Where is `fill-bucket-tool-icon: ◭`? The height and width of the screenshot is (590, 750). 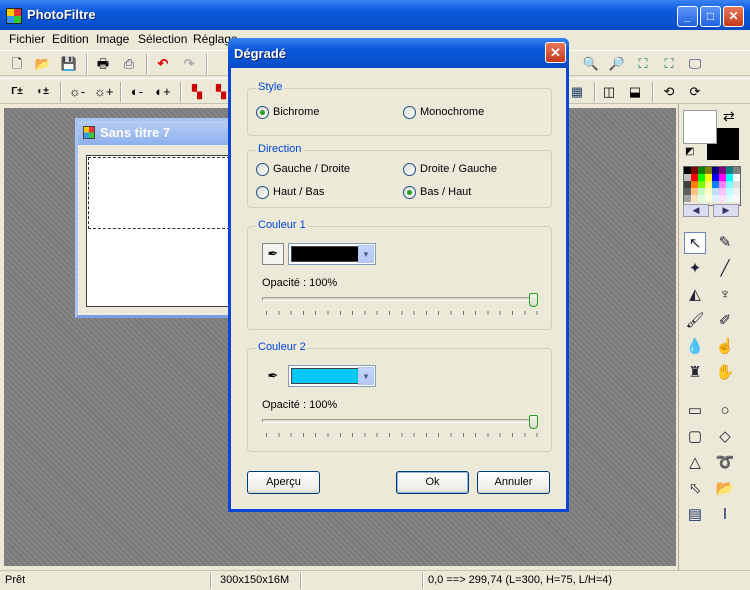 fill-bucket-tool-icon: ◭ is located at coordinates (695, 295).